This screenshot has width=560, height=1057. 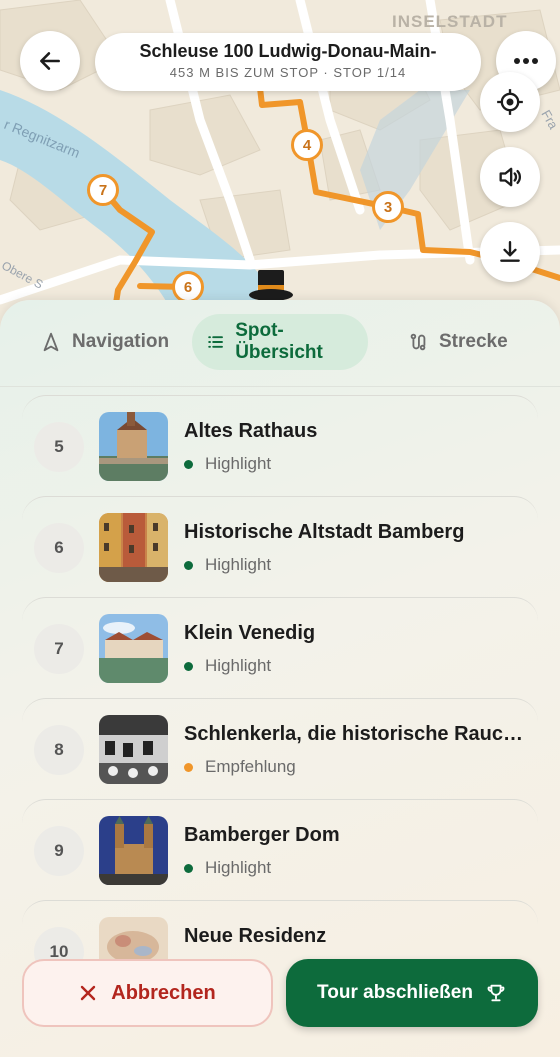 I want to click on spot-title: Historische Altstadt Bamberg, so click(x=324, y=532).